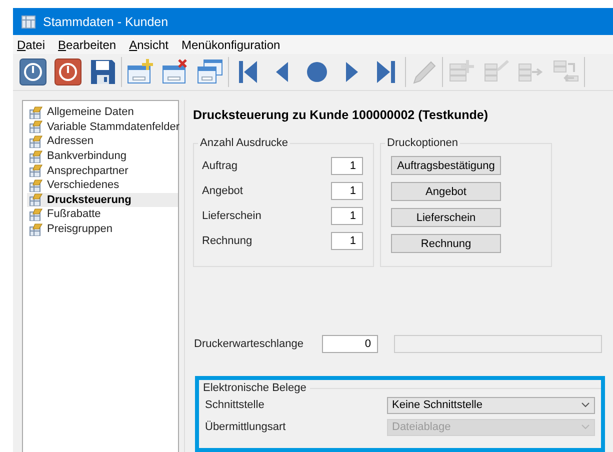  Describe the element at coordinates (102, 185) in the screenshot. I see `sidebar-item: Verschiedenes` at that location.